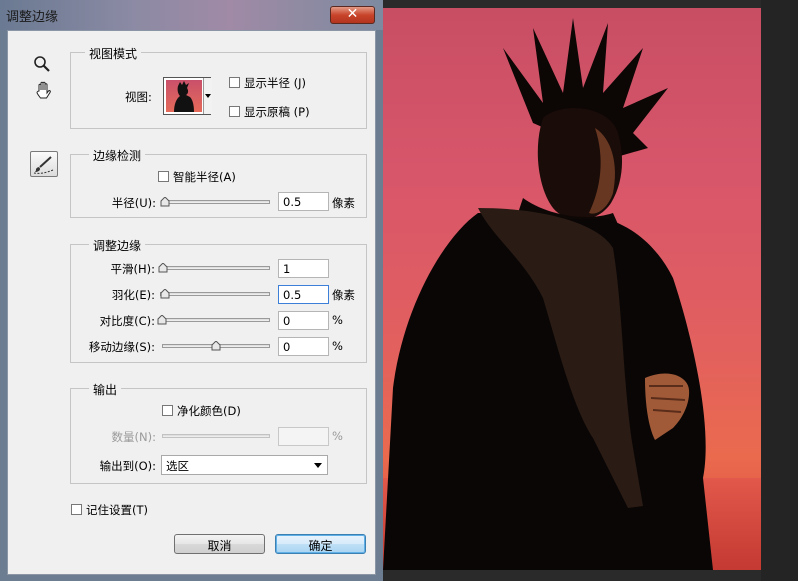 This screenshot has height=581, width=798. I want to click on cancel-button: 取消, so click(219, 544).